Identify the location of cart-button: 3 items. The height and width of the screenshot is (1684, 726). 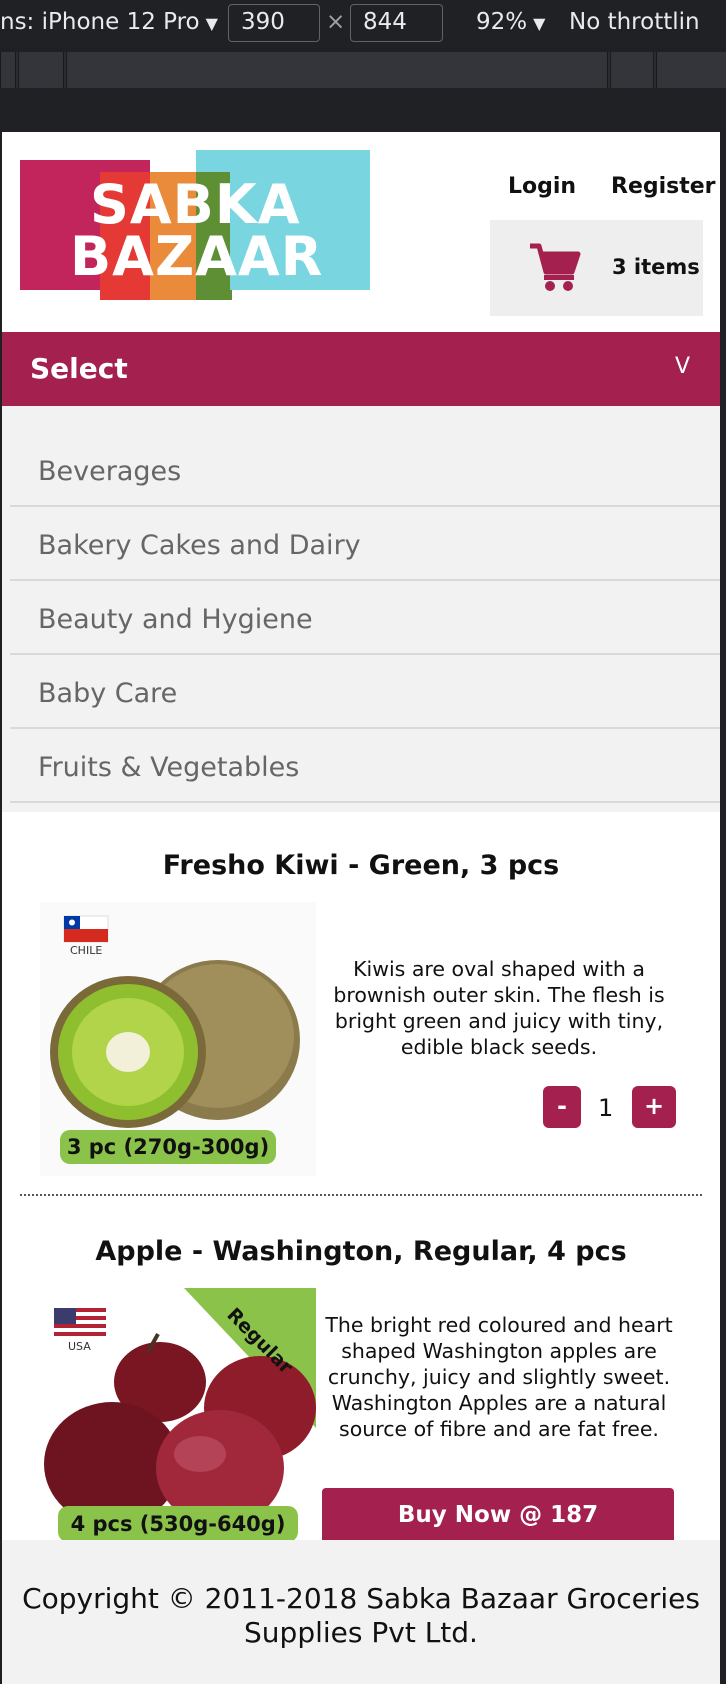
(596, 268).